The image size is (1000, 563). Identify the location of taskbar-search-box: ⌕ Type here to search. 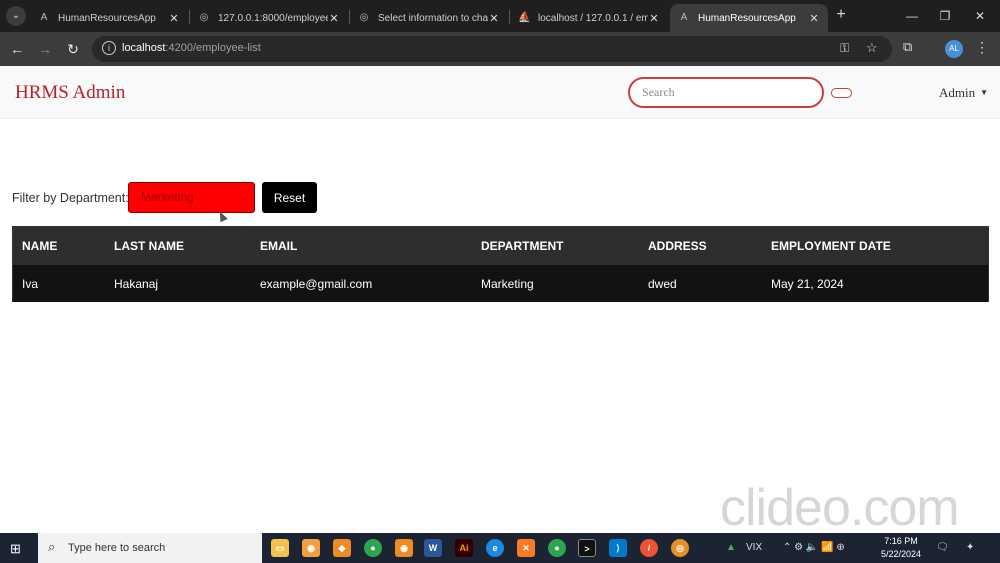
(150, 548).